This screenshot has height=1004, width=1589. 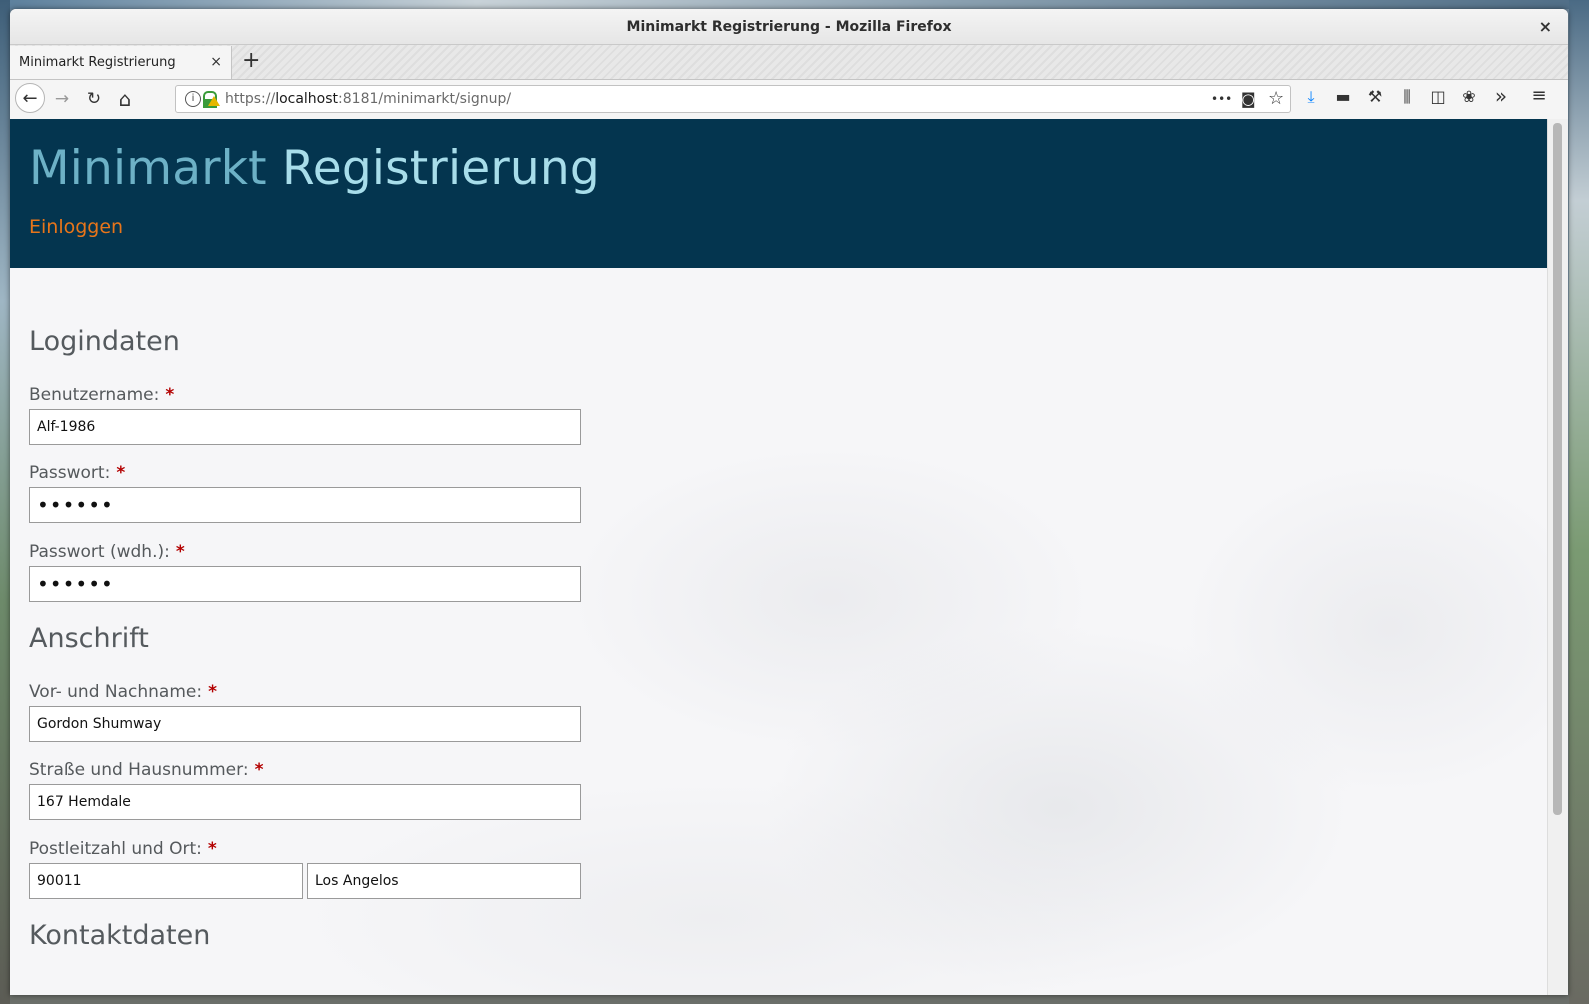 I want to click on page-scrollbar, so click(x=1557, y=557).